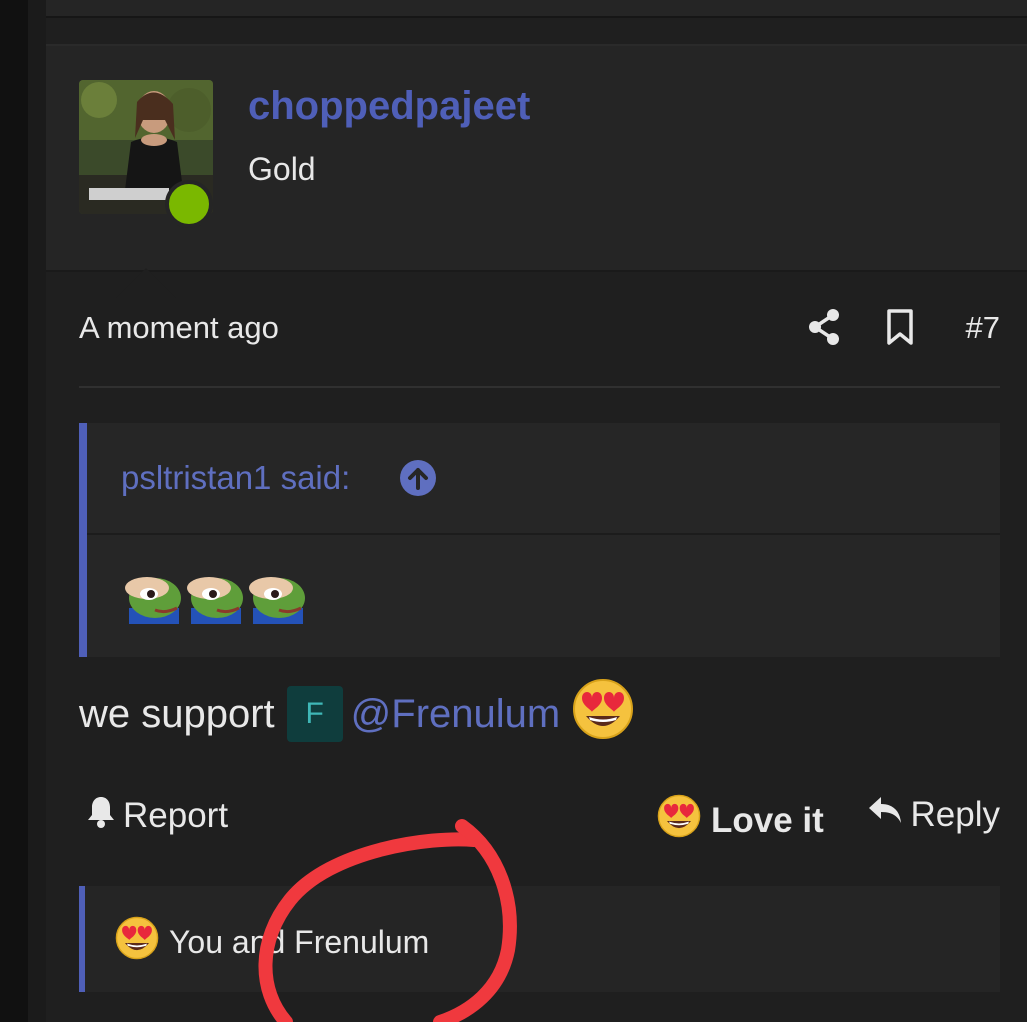 This screenshot has height=1022, width=1027. I want to click on report-button: Report, so click(156, 815).